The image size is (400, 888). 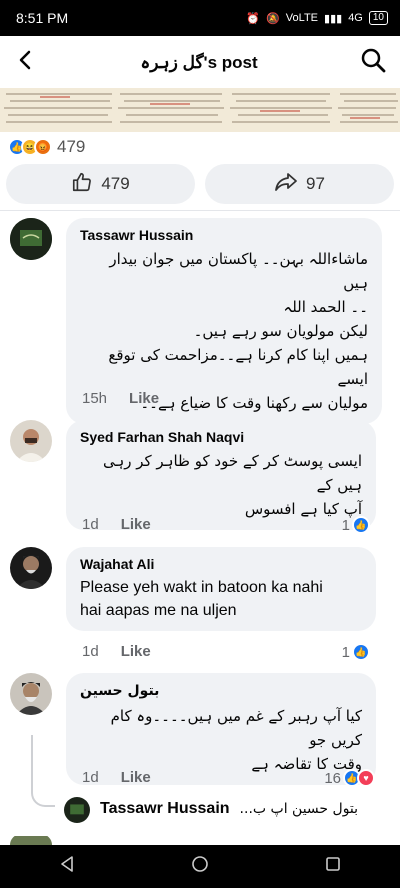 I want to click on network-label: VoLTE, so click(x=302, y=18).